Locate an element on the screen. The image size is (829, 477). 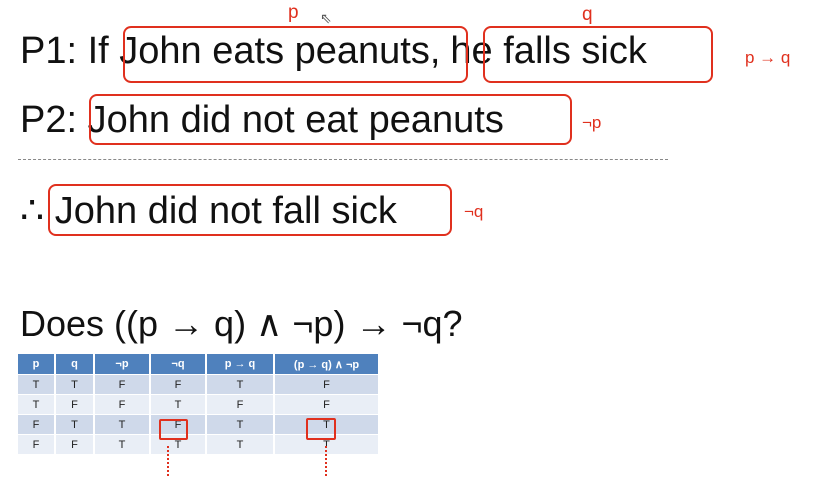
conjunction-cell-highlight is located at coordinates (321, 429).